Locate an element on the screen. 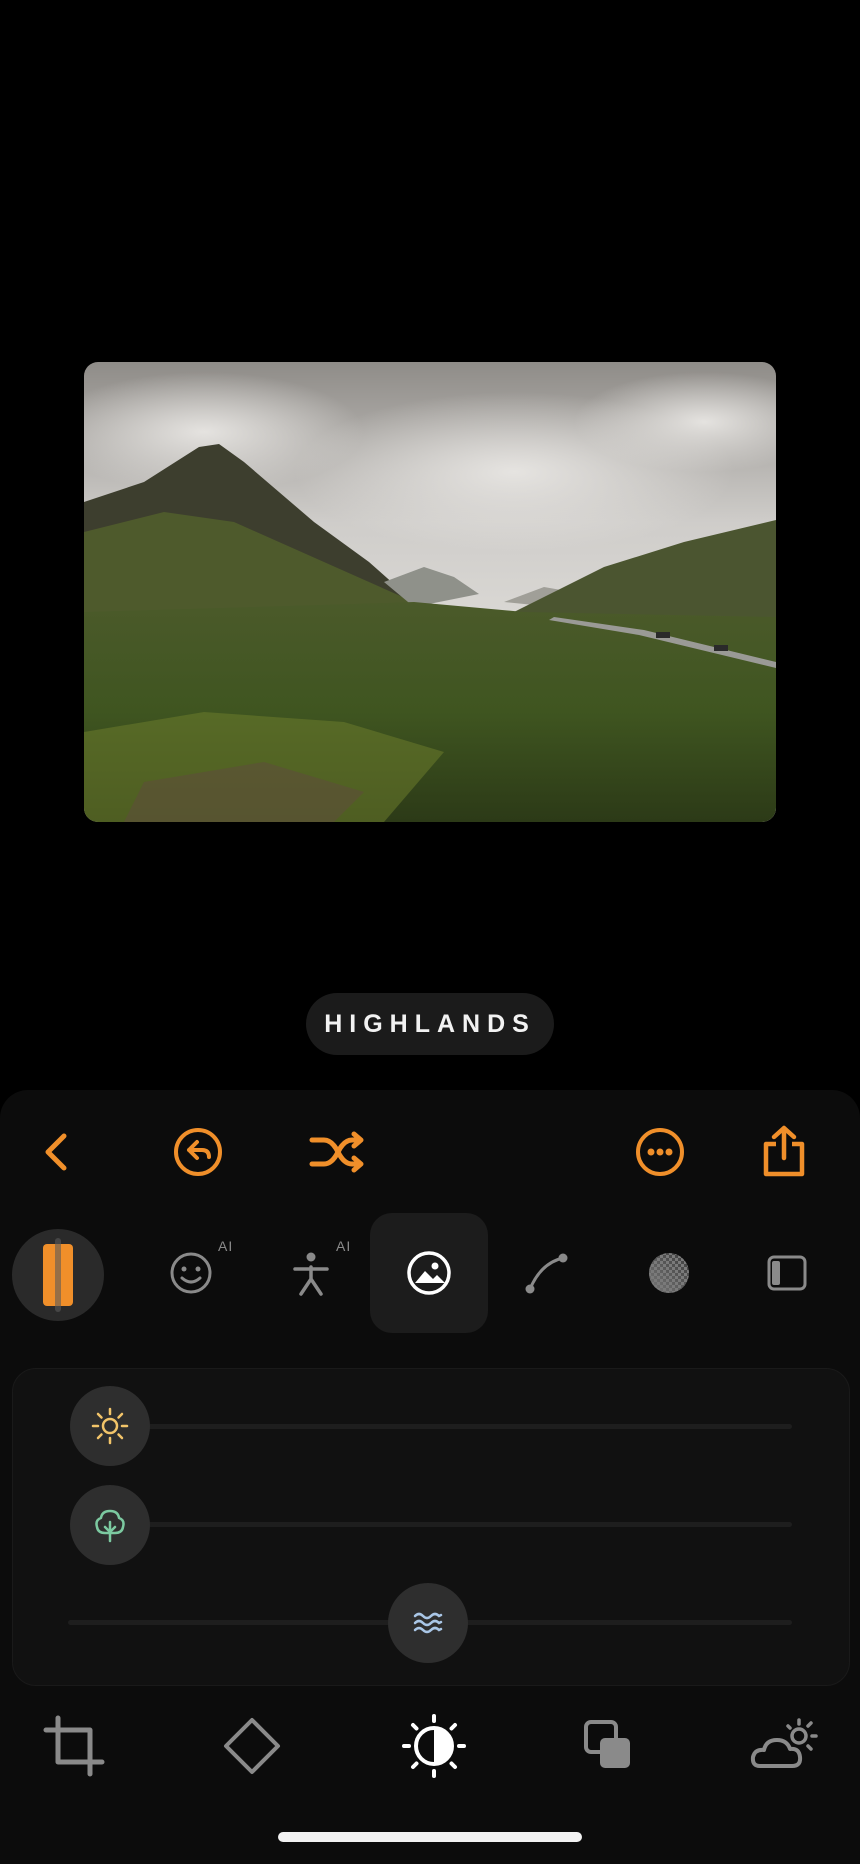 The width and height of the screenshot is (860, 1864). slider-track-sun is located at coordinates (451, 1426).